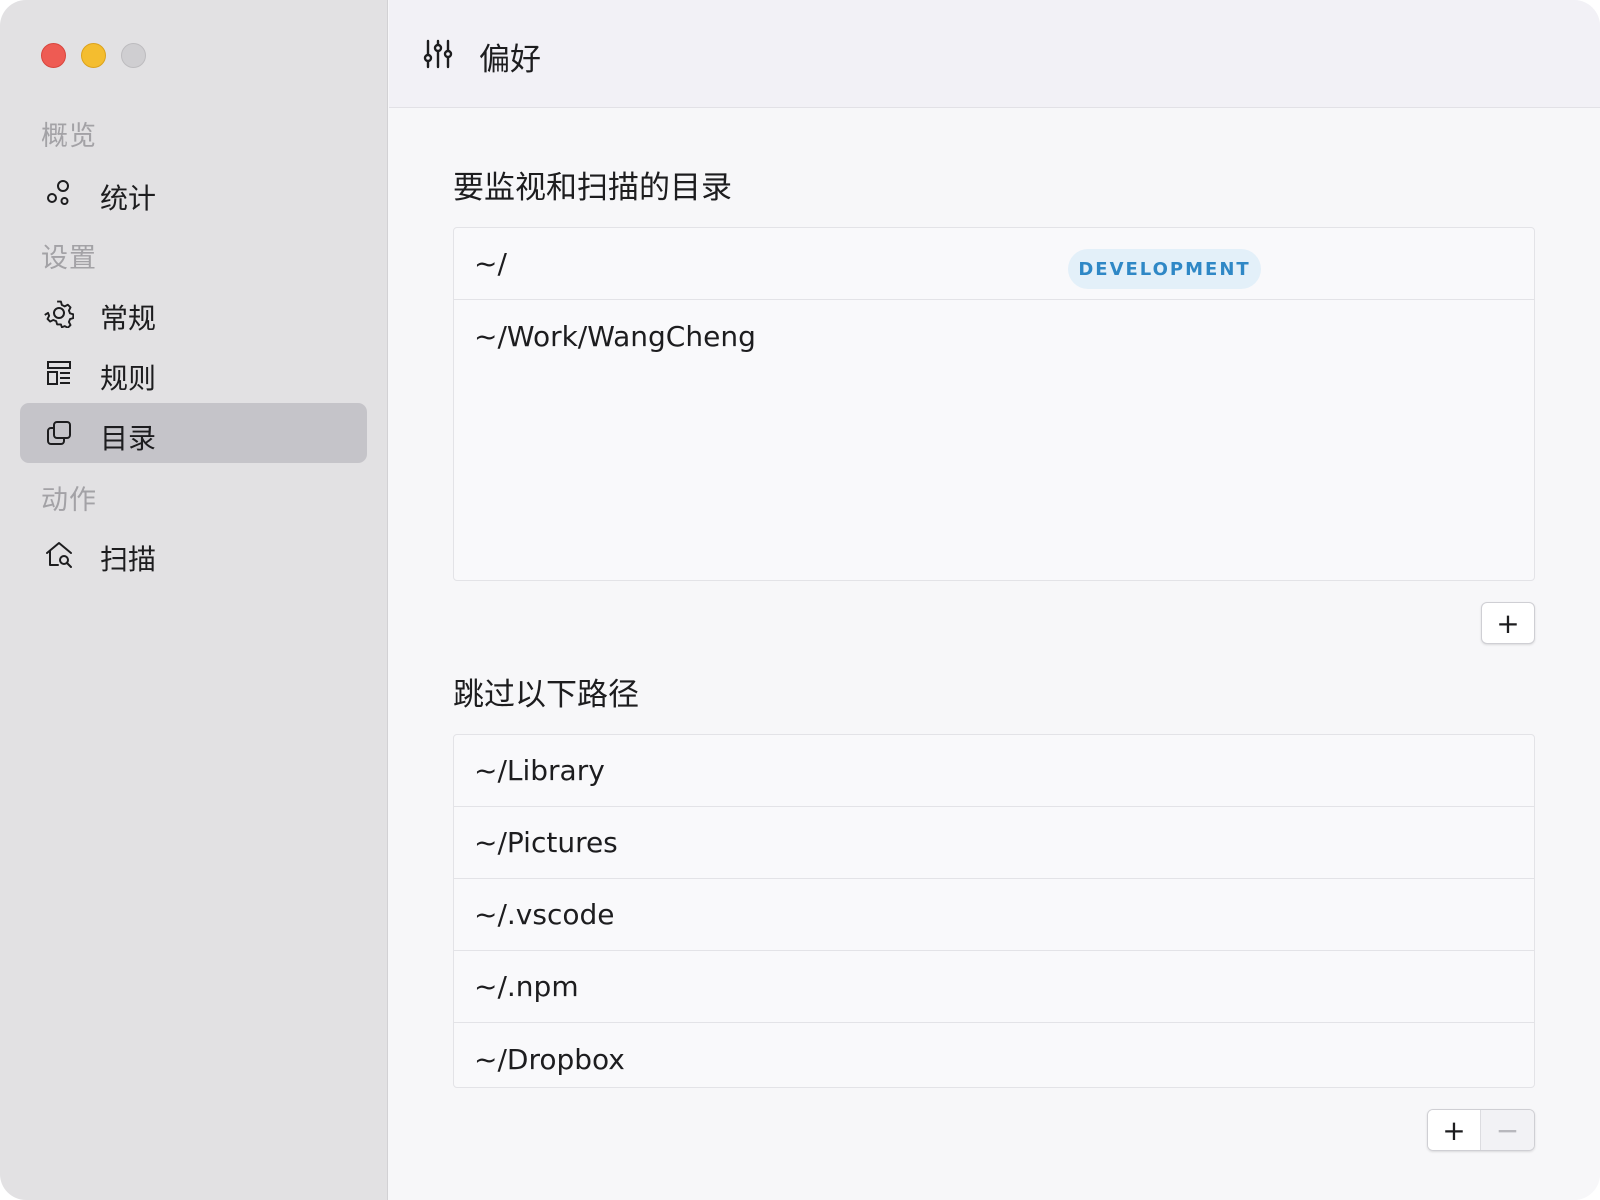  Describe the element at coordinates (592, 188) in the screenshot. I see `monitor-heading: 要监视和扫描的目录` at that location.